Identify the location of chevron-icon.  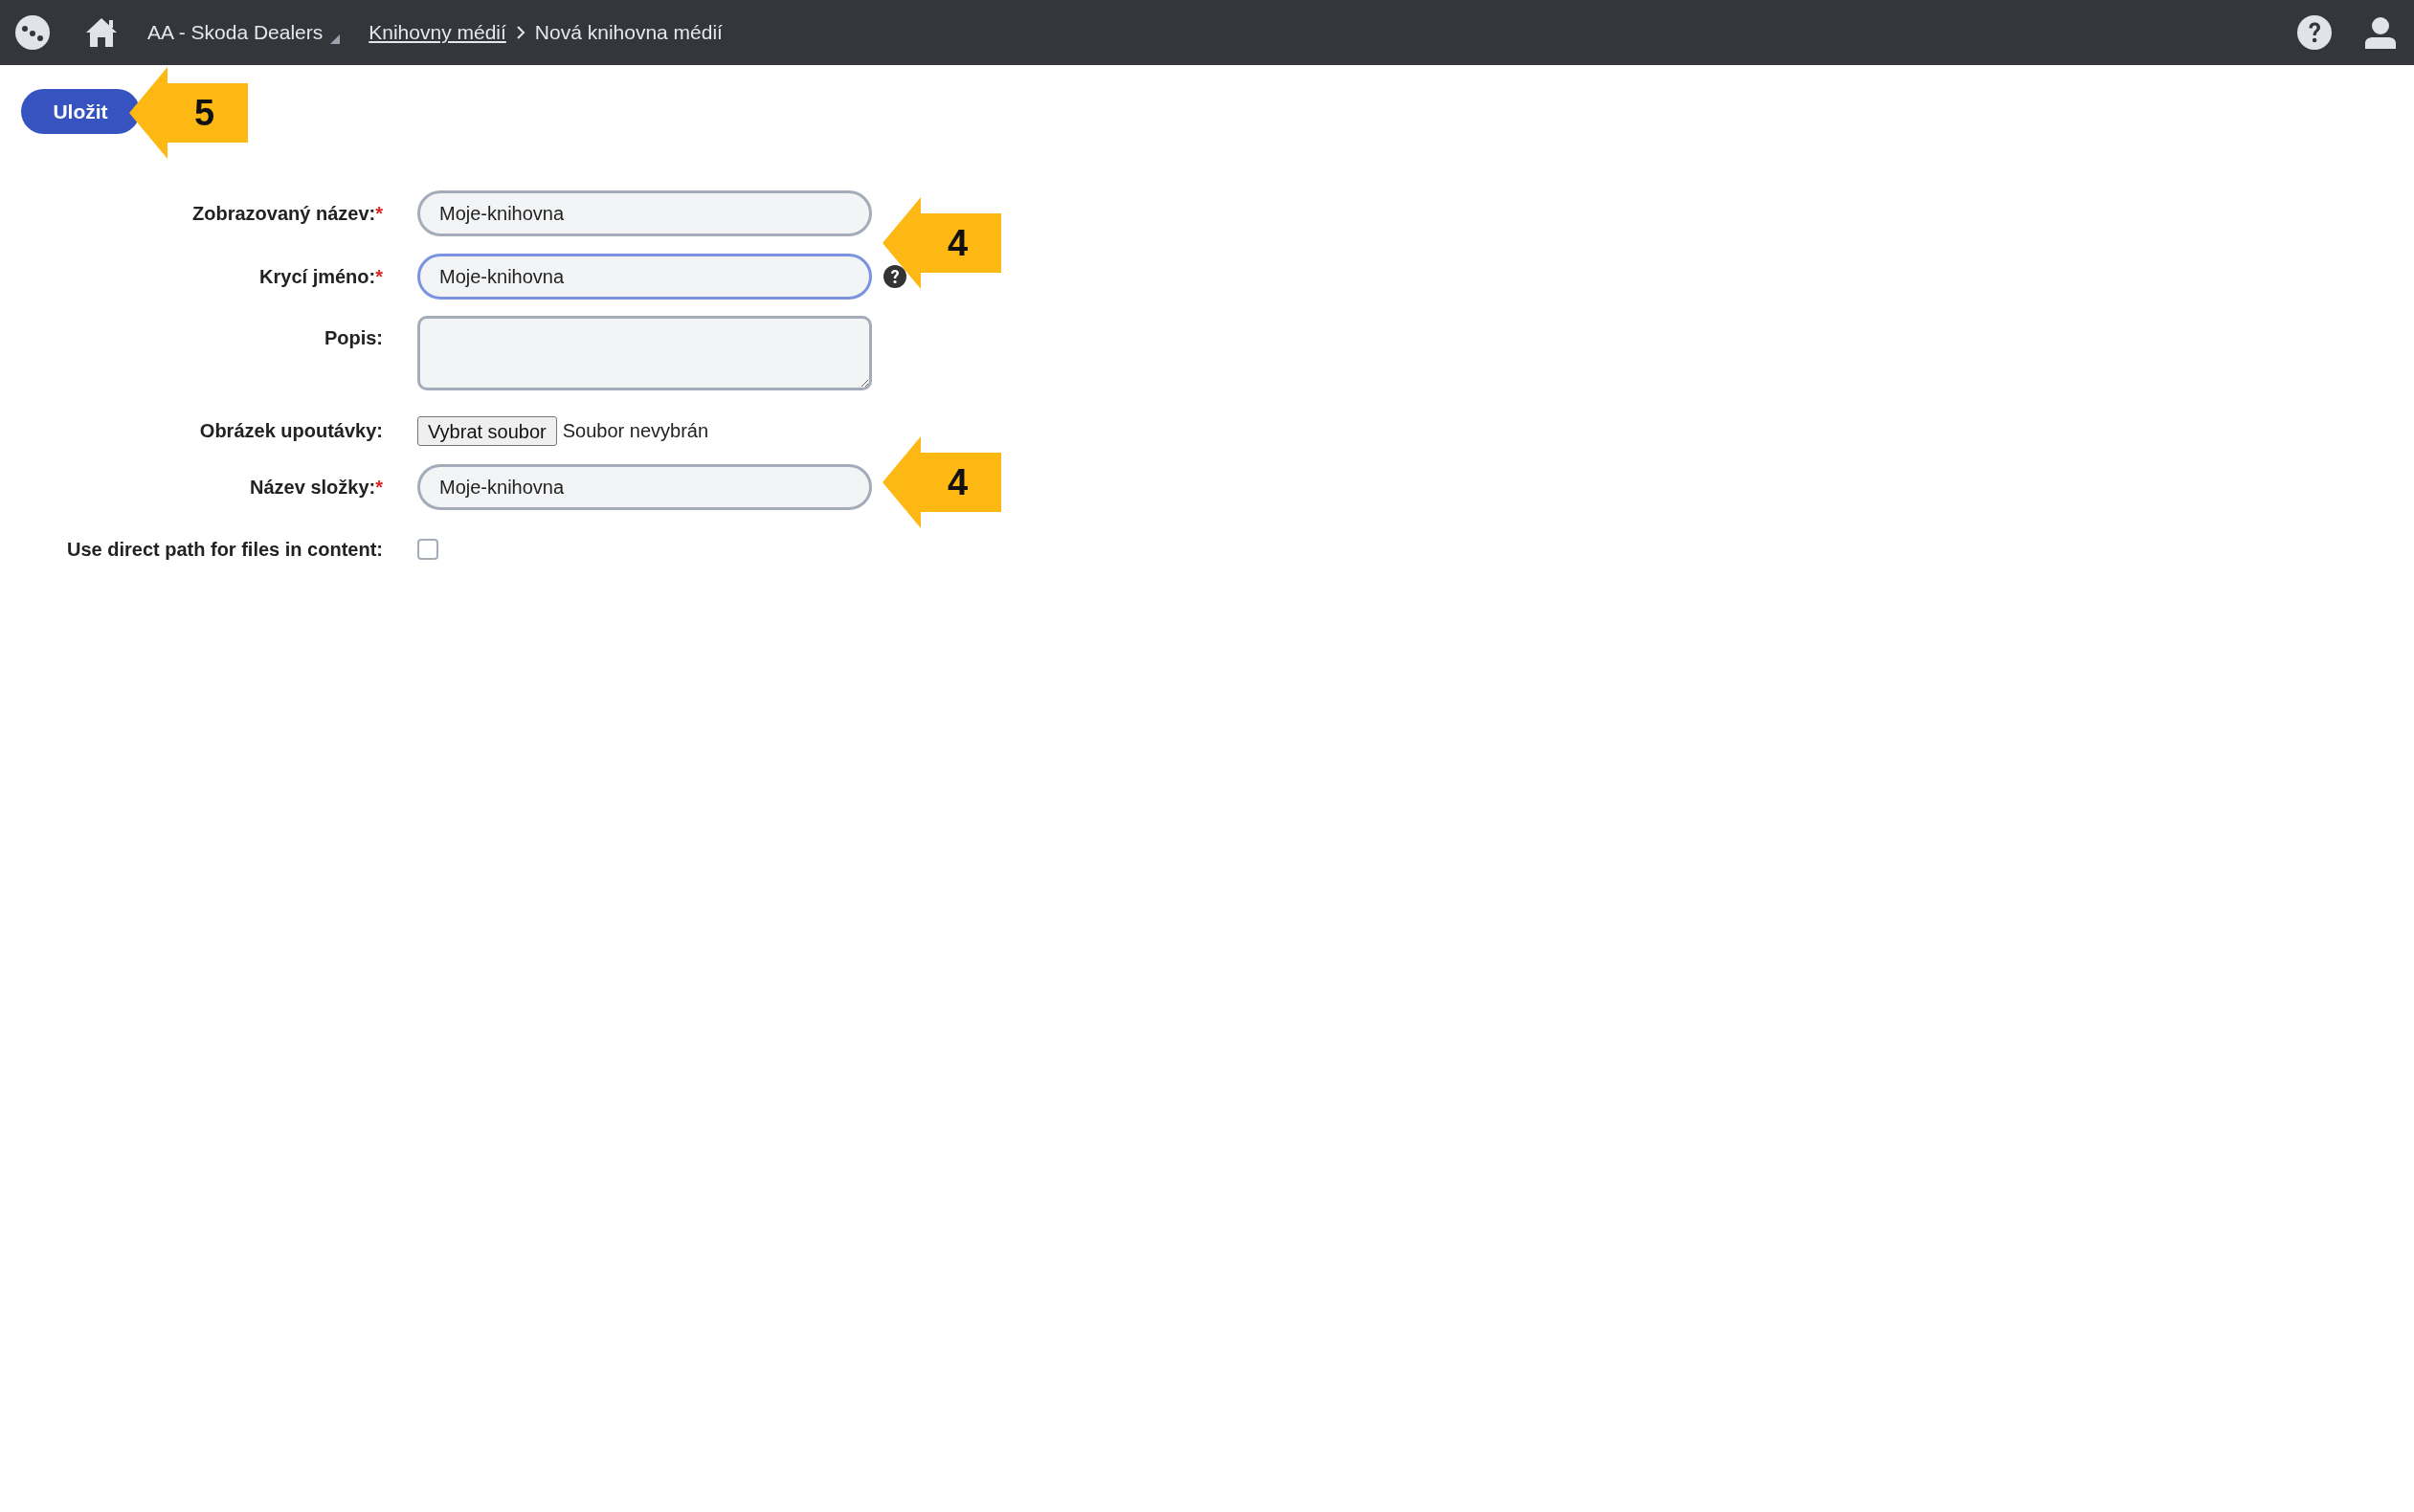
(520, 32).